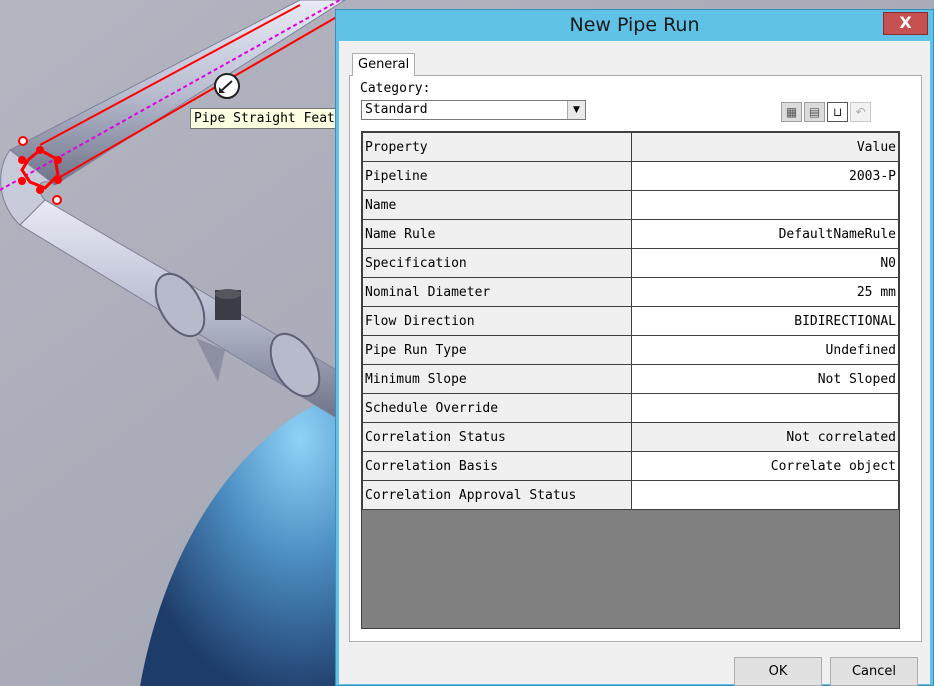 The image size is (934, 686). What do you see at coordinates (473, 110) in the screenshot?
I see `category-select: Standard ▼` at bounding box center [473, 110].